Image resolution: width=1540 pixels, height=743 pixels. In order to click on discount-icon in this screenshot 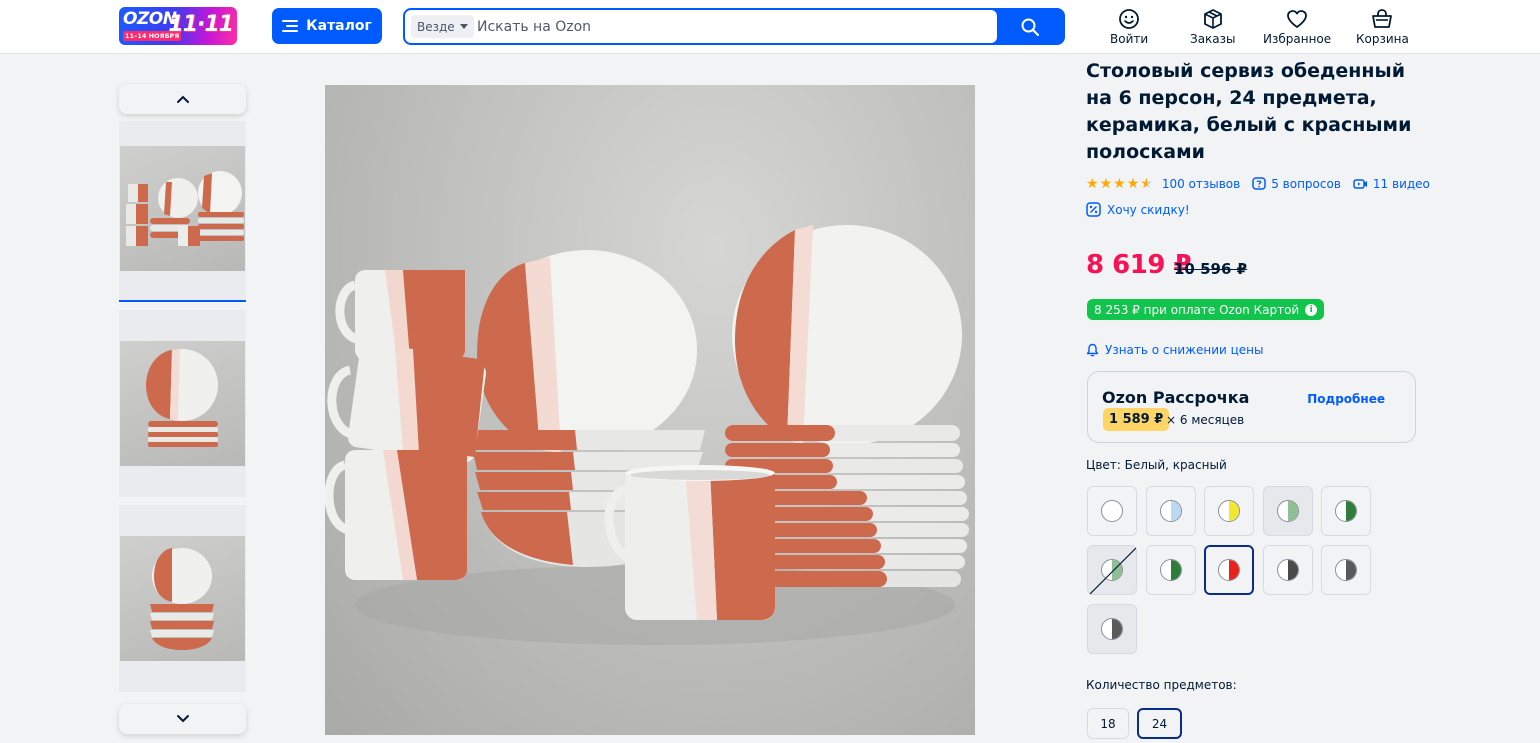, I will do `click(1093, 209)`.